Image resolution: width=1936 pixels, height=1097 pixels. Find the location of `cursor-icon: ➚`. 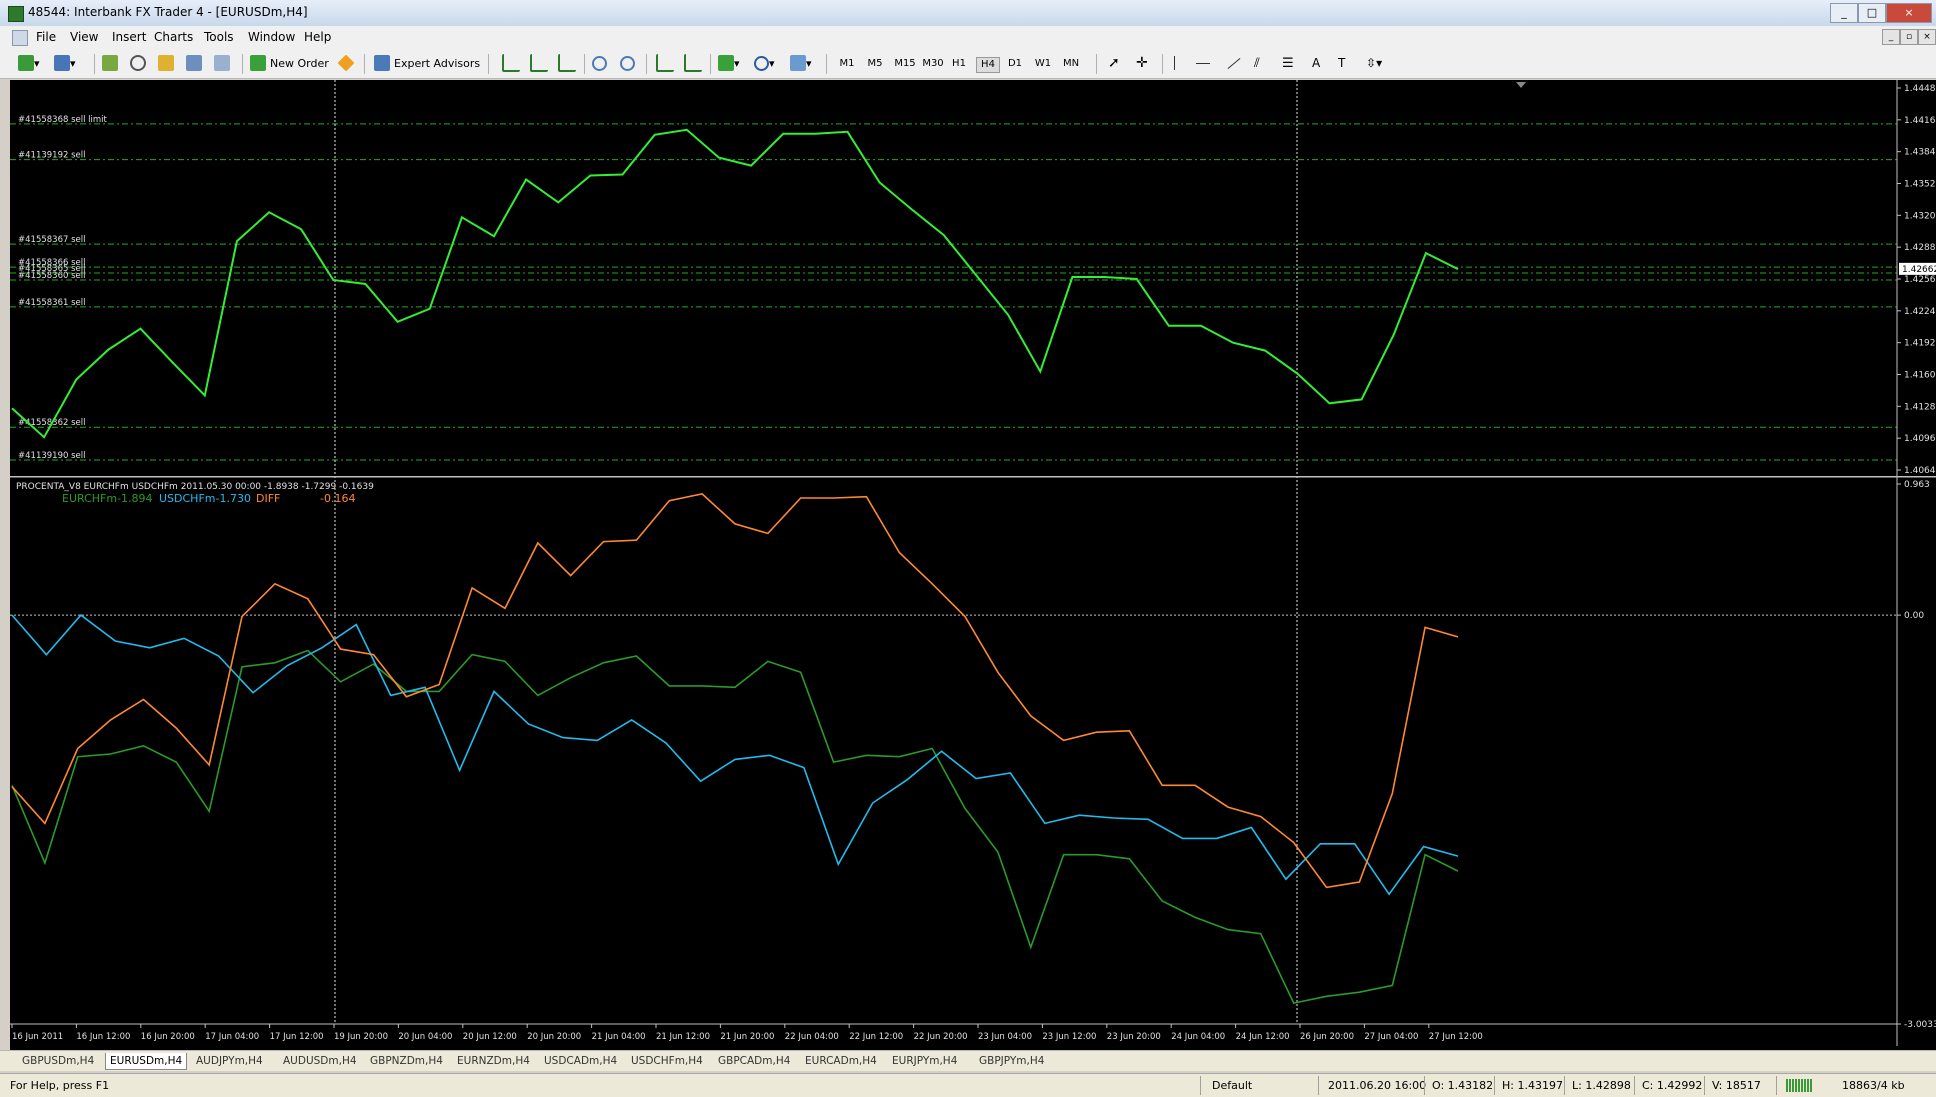

cursor-icon: ➚ is located at coordinates (1114, 63).